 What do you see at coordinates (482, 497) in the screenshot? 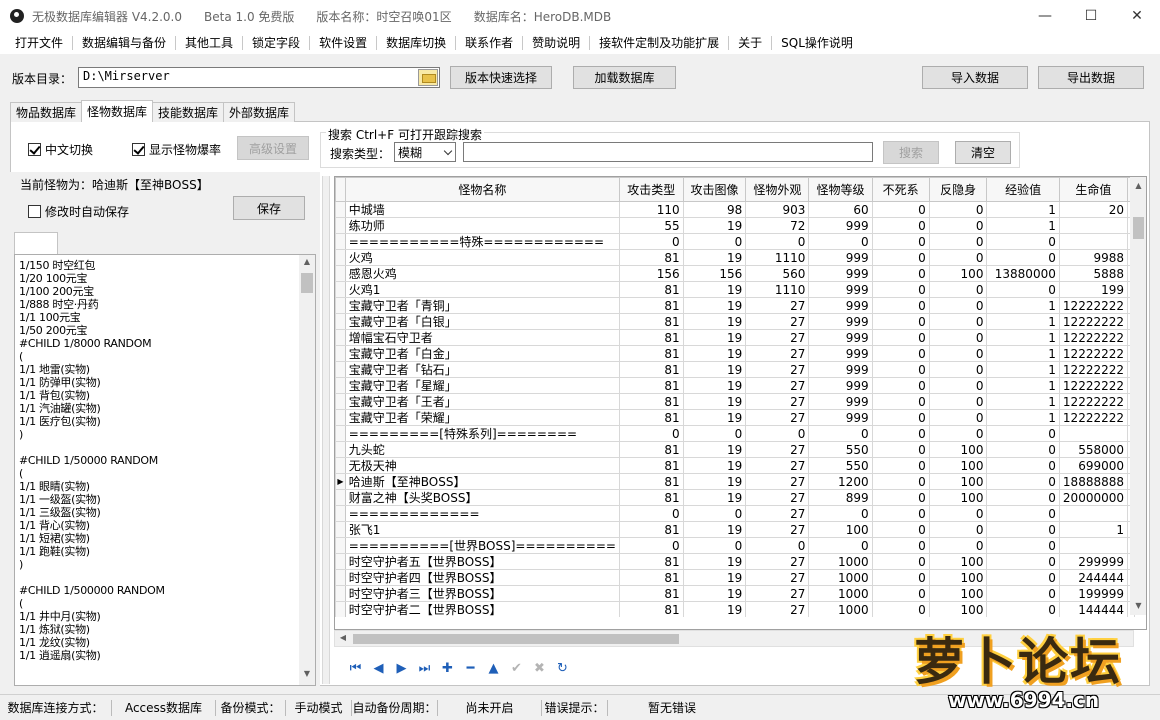
I see `table-cell: 财富之神【头奖BOSS】` at bounding box center [482, 497].